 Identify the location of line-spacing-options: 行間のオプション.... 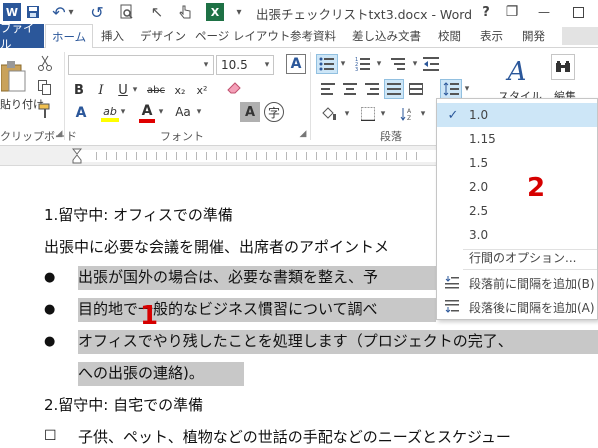
(517, 257).